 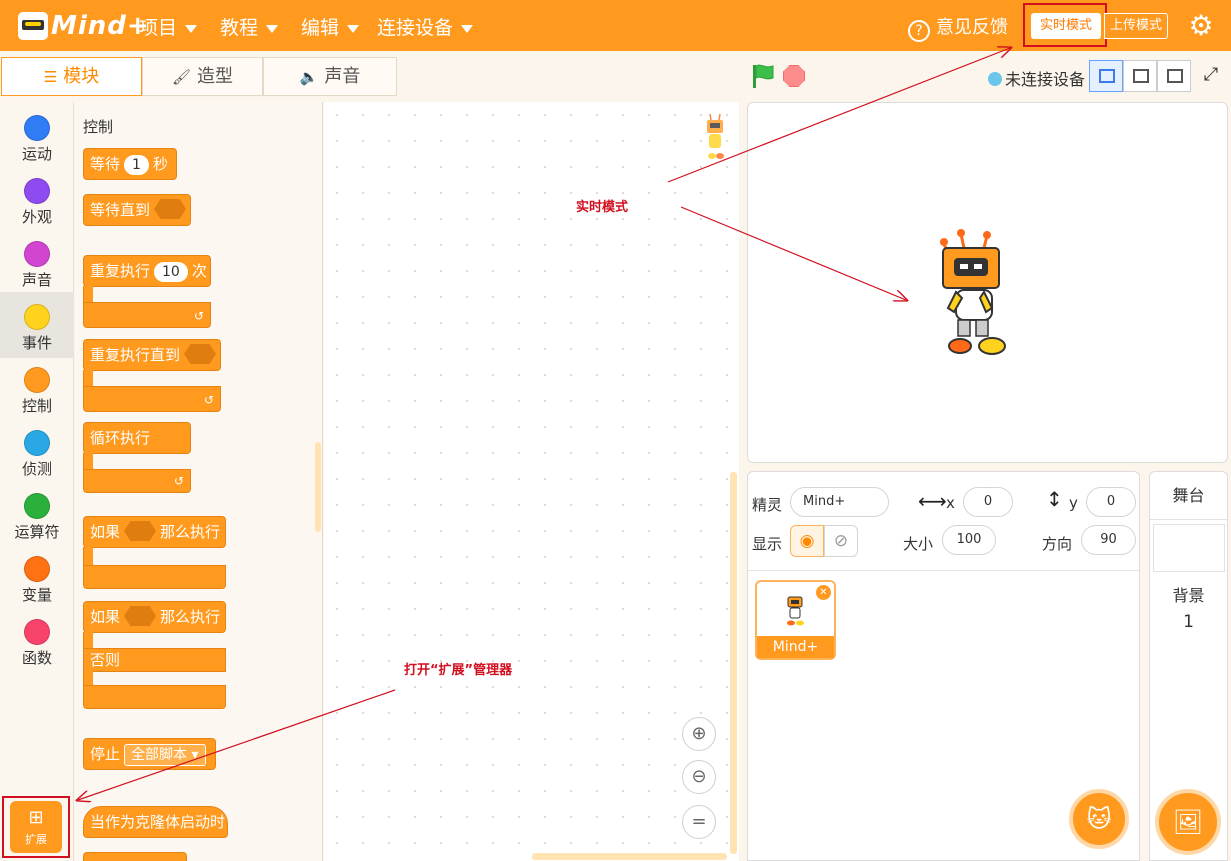 I want to click on add-sprite-button: 🐱, so click(x=1099, y=819).